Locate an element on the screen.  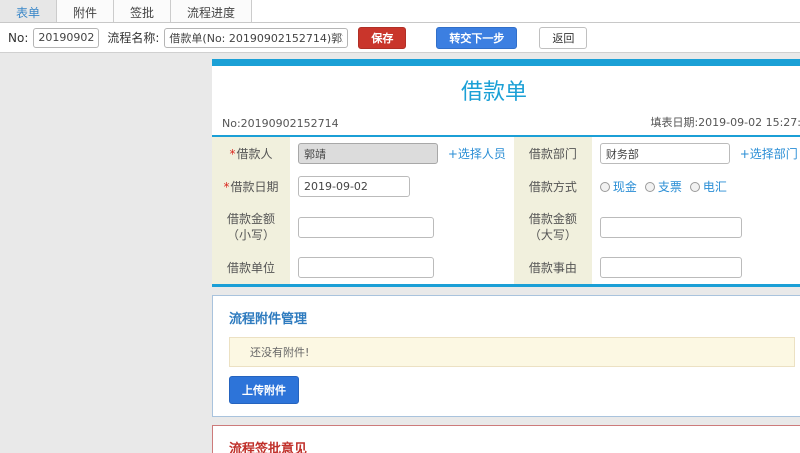
amount-upper-field-cell is located at coordinates (696, 227).